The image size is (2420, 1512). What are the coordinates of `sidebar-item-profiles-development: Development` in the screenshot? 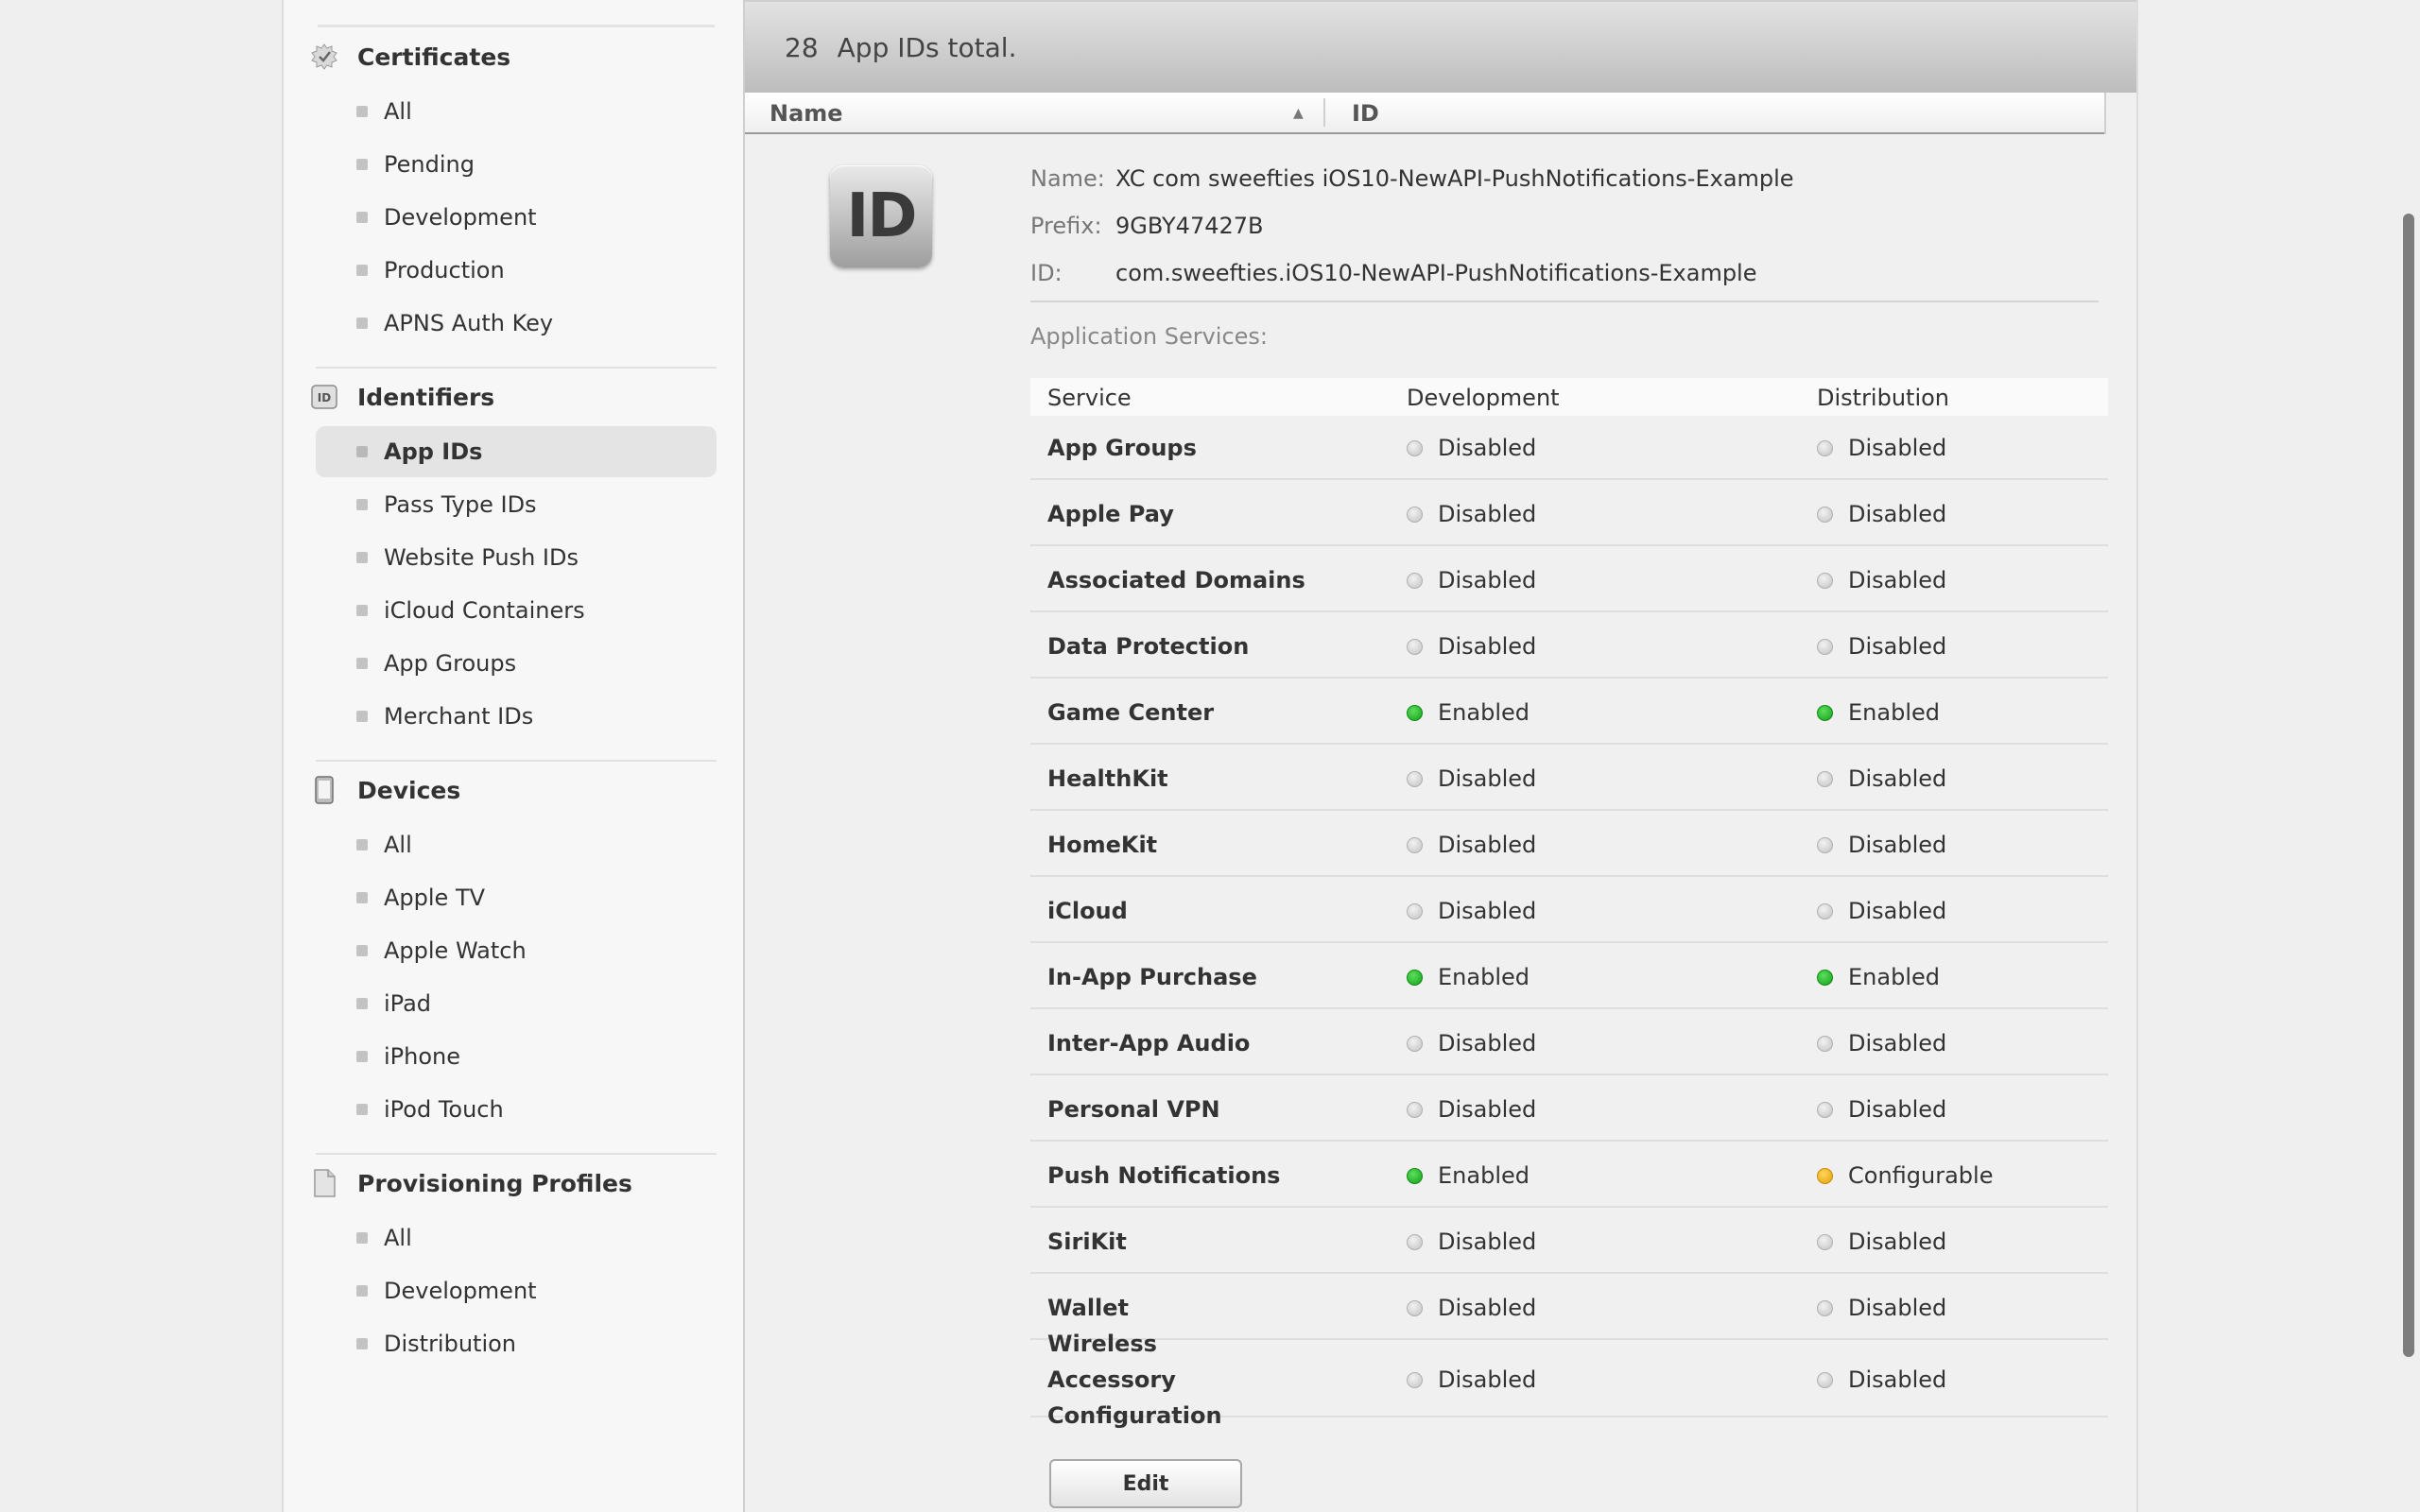 It's located at (516, 1290).